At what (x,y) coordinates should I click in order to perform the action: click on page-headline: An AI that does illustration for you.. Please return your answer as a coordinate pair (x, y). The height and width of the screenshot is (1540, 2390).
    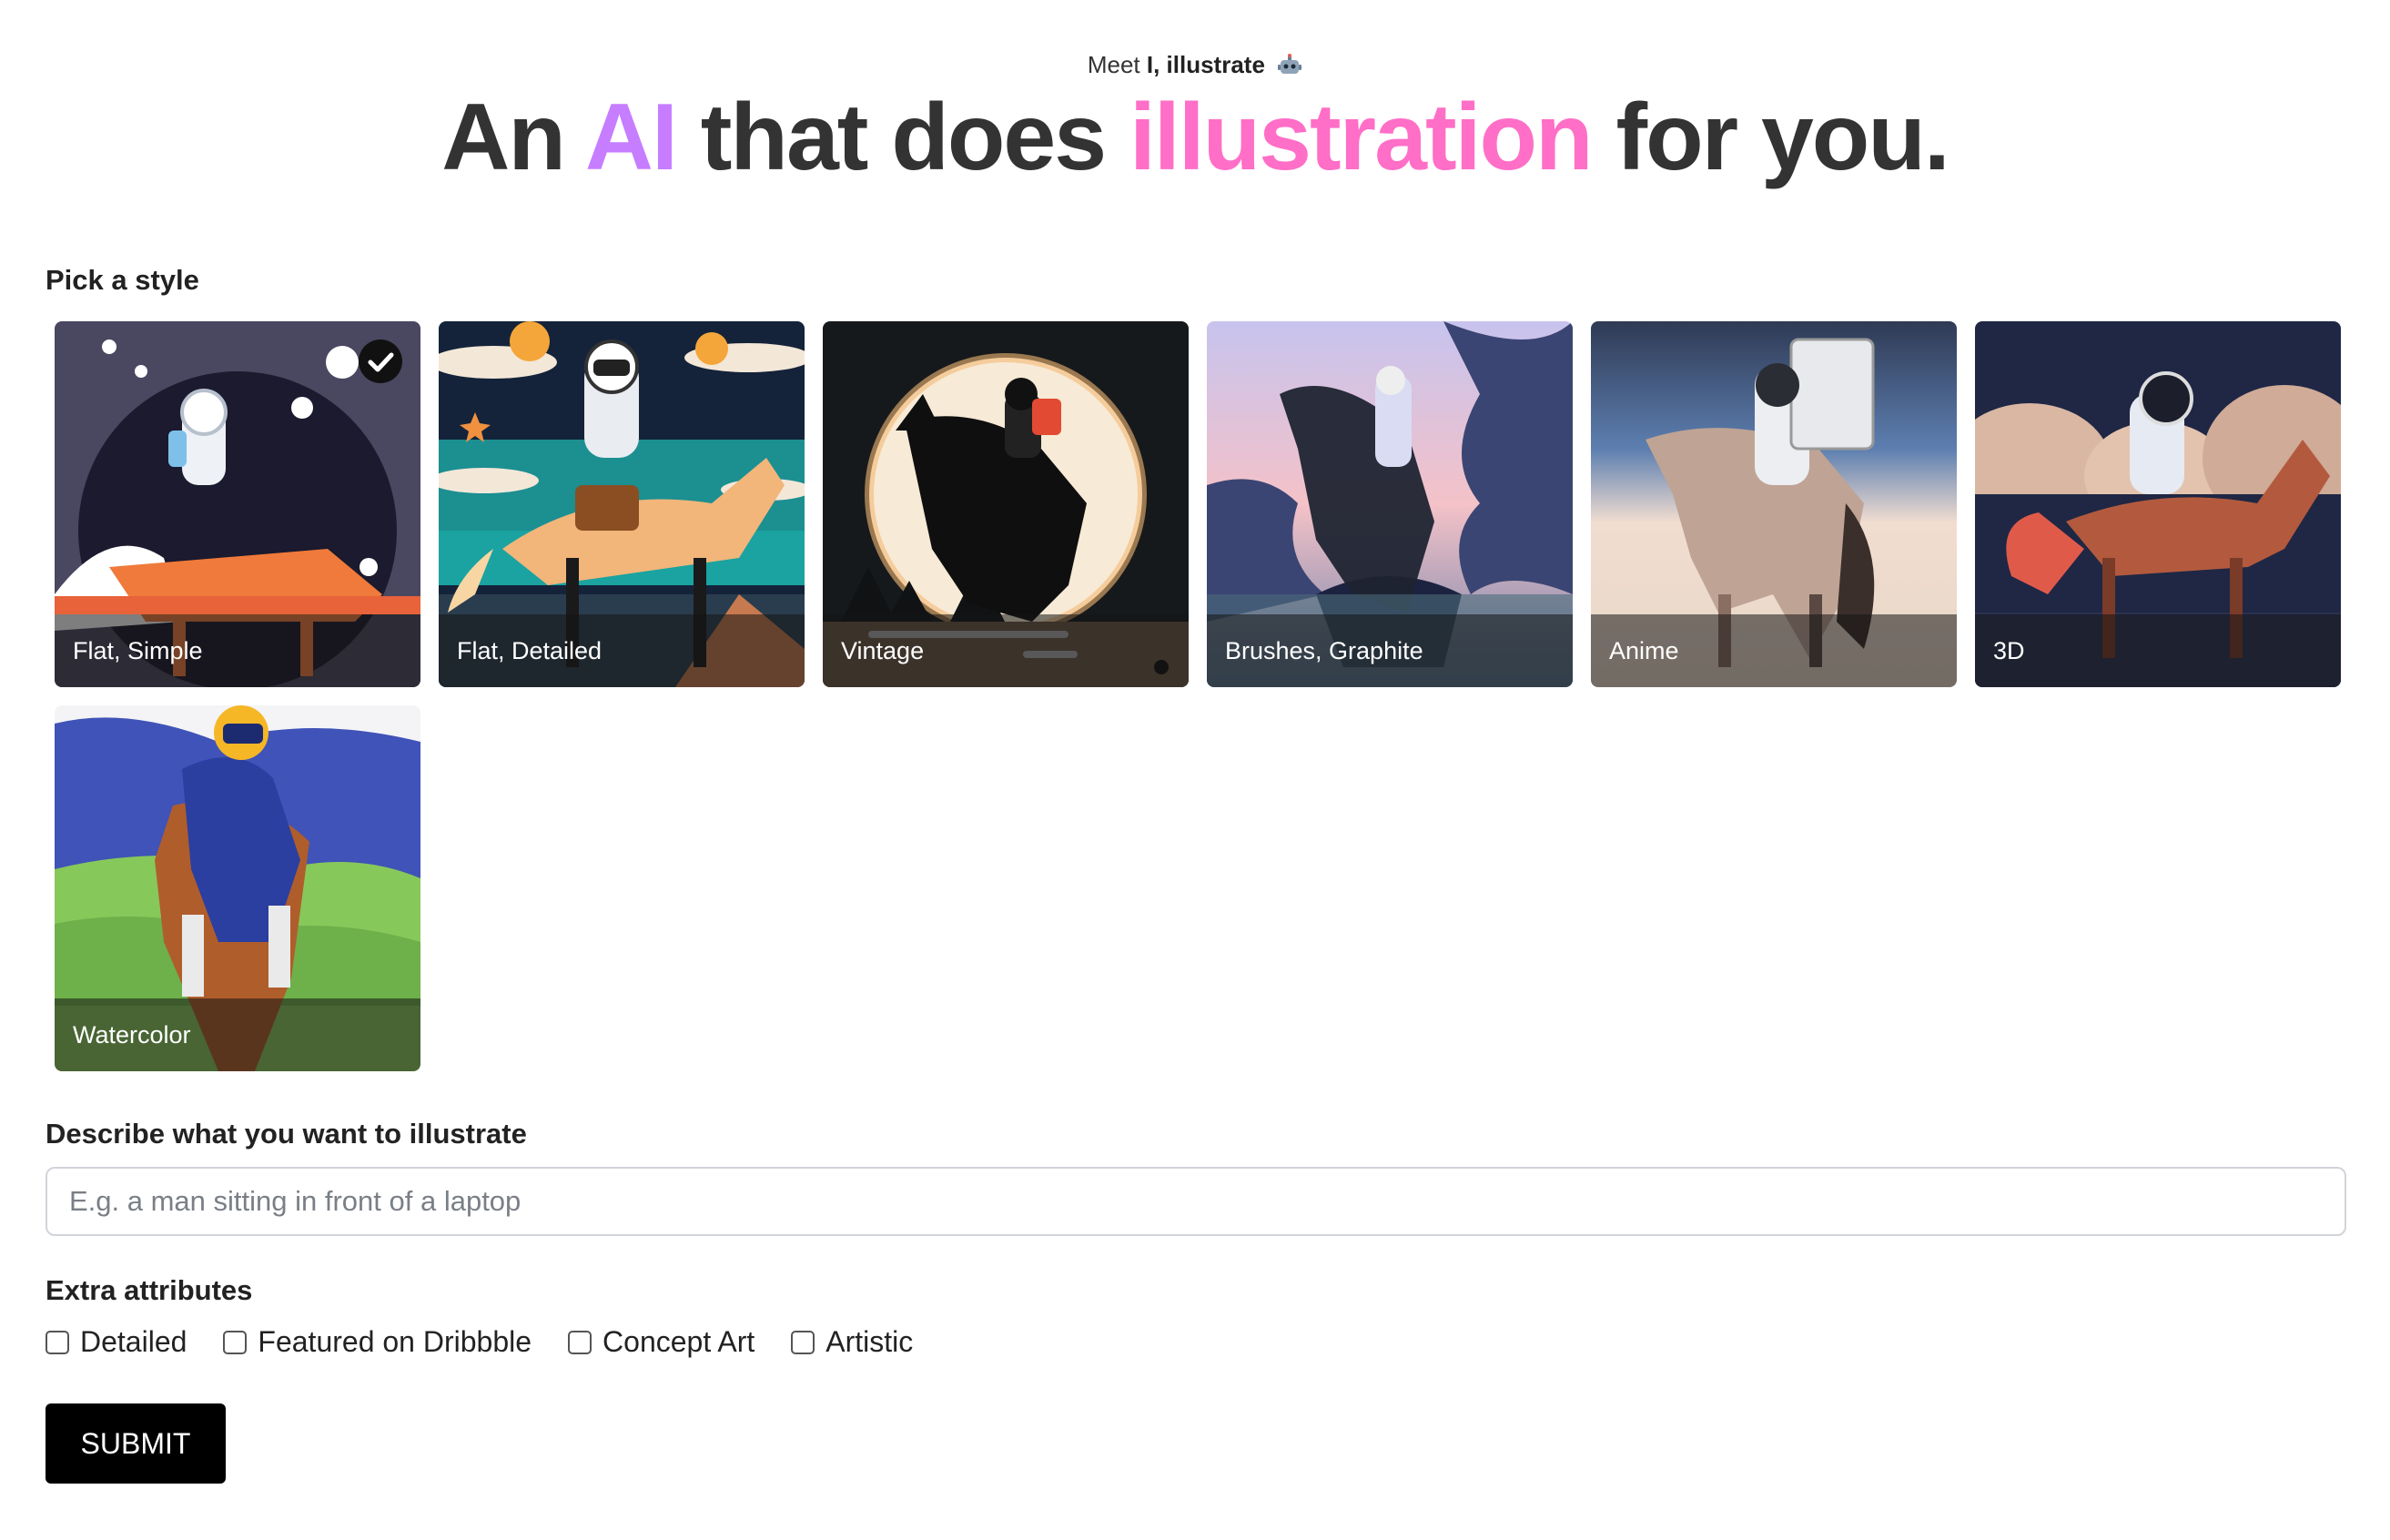
    Looking at the image, I should click on (1195, 138).